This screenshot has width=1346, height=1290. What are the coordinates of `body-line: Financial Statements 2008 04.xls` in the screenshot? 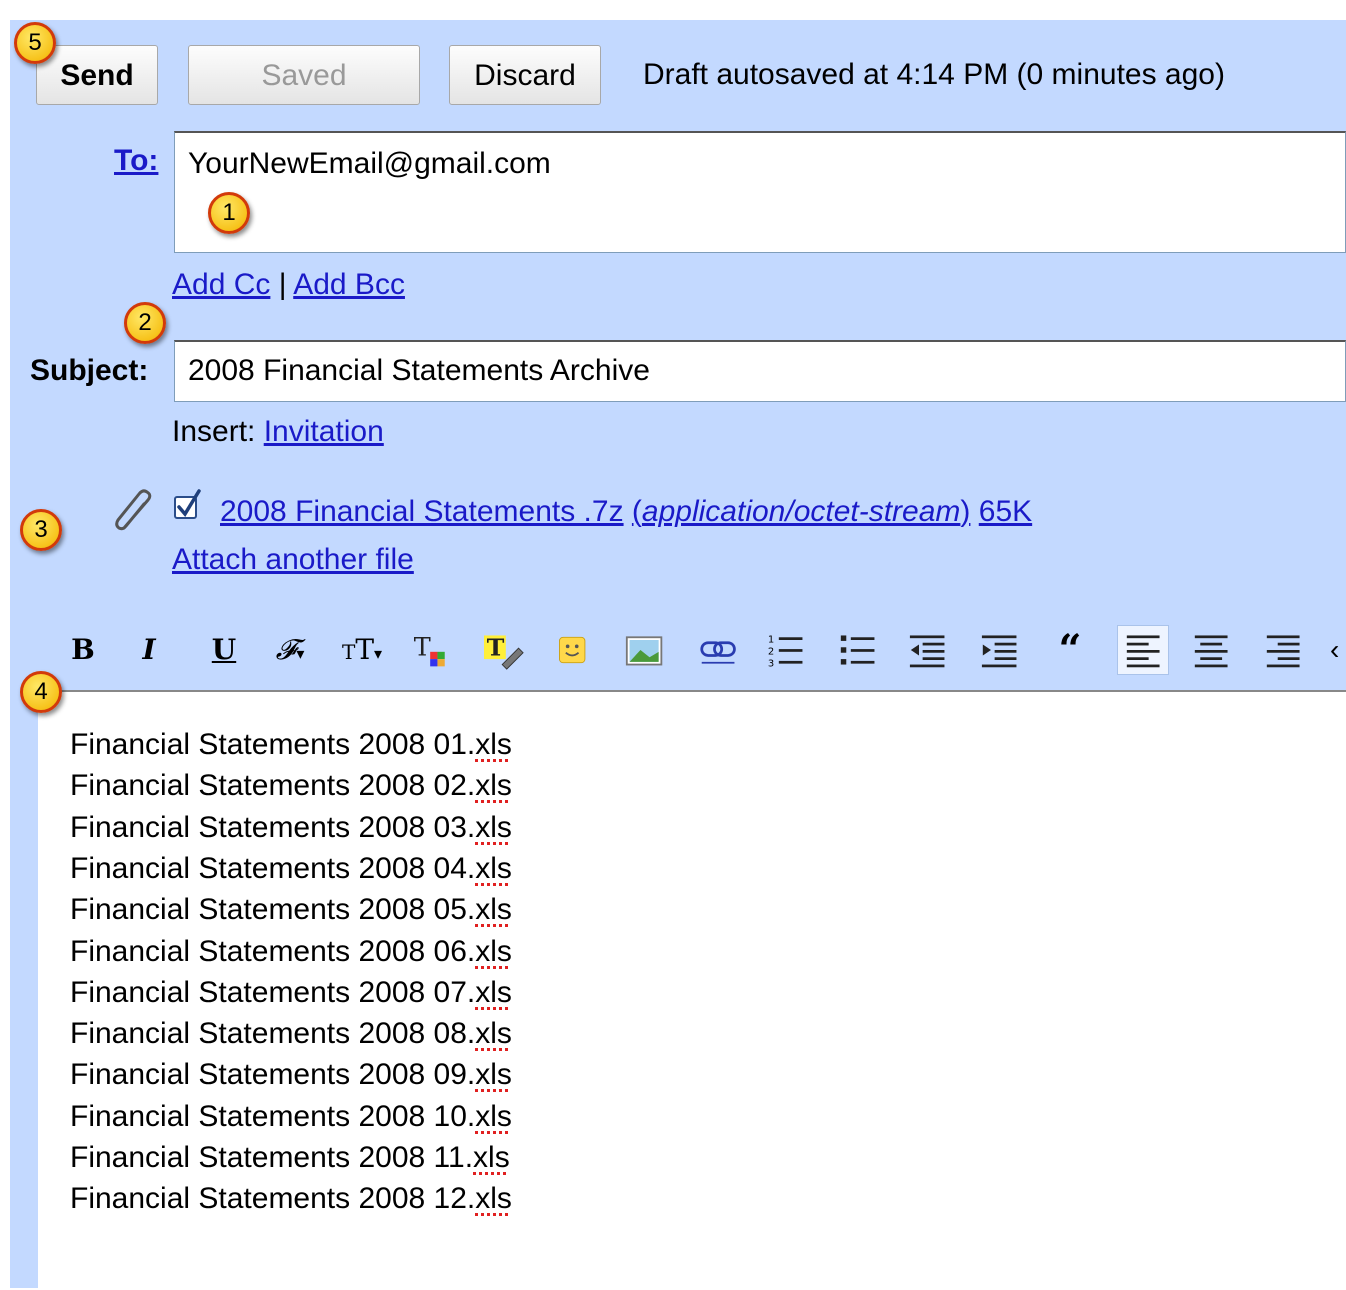 It's located at (291, 869).